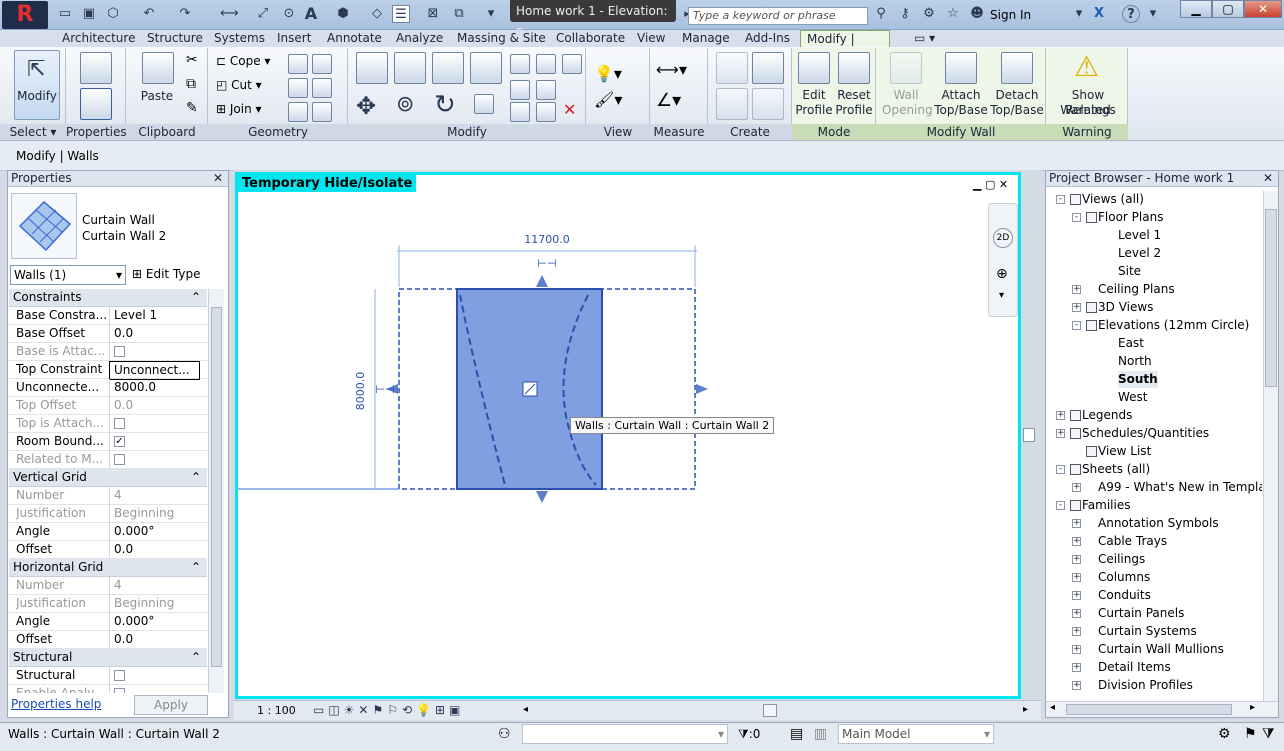 The height and width of the screenshot is (751, 1284). Describe the element at coordinates (289, 14) in the screenshot. I see `tag-icon: ⊙` at that location.